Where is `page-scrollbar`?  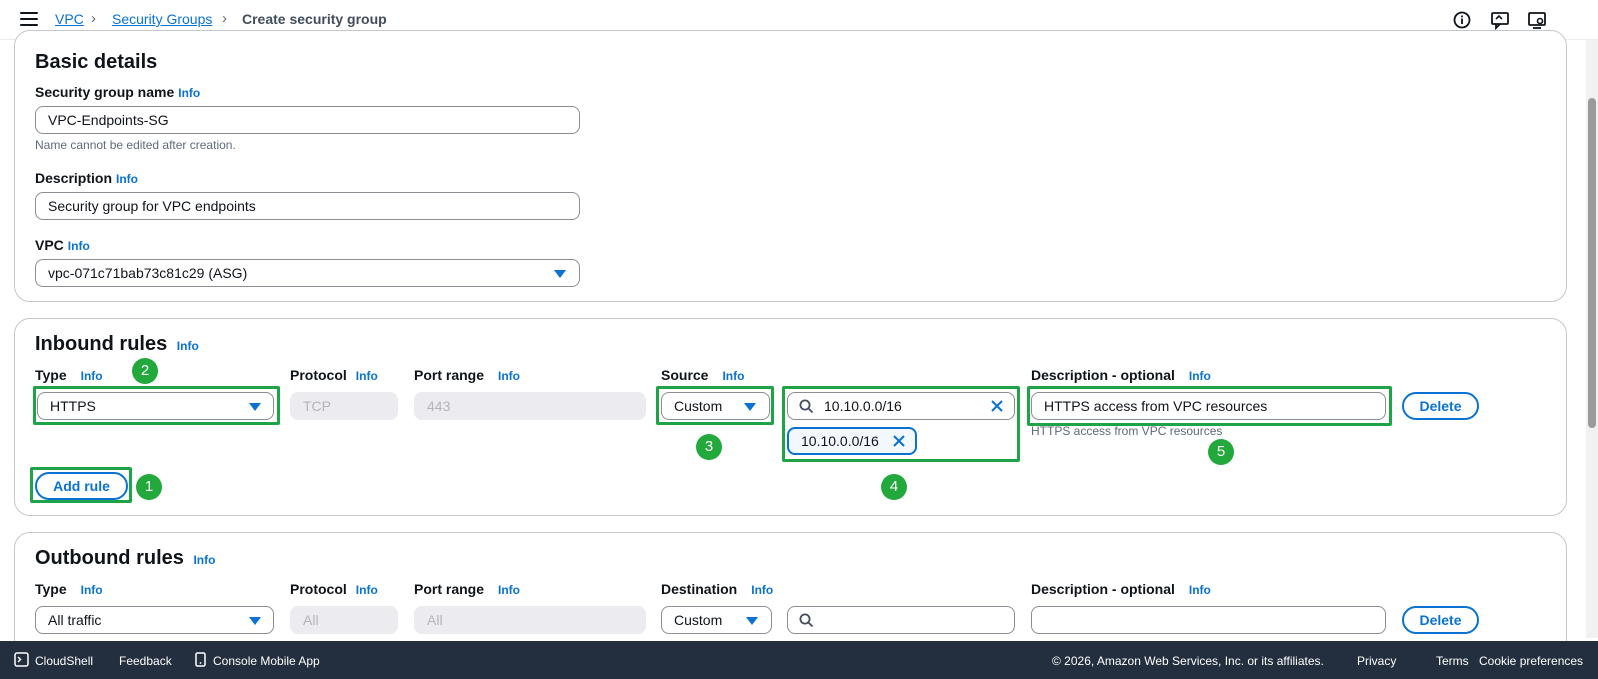 page-scrollbar is located at coordinates (1592, 339).